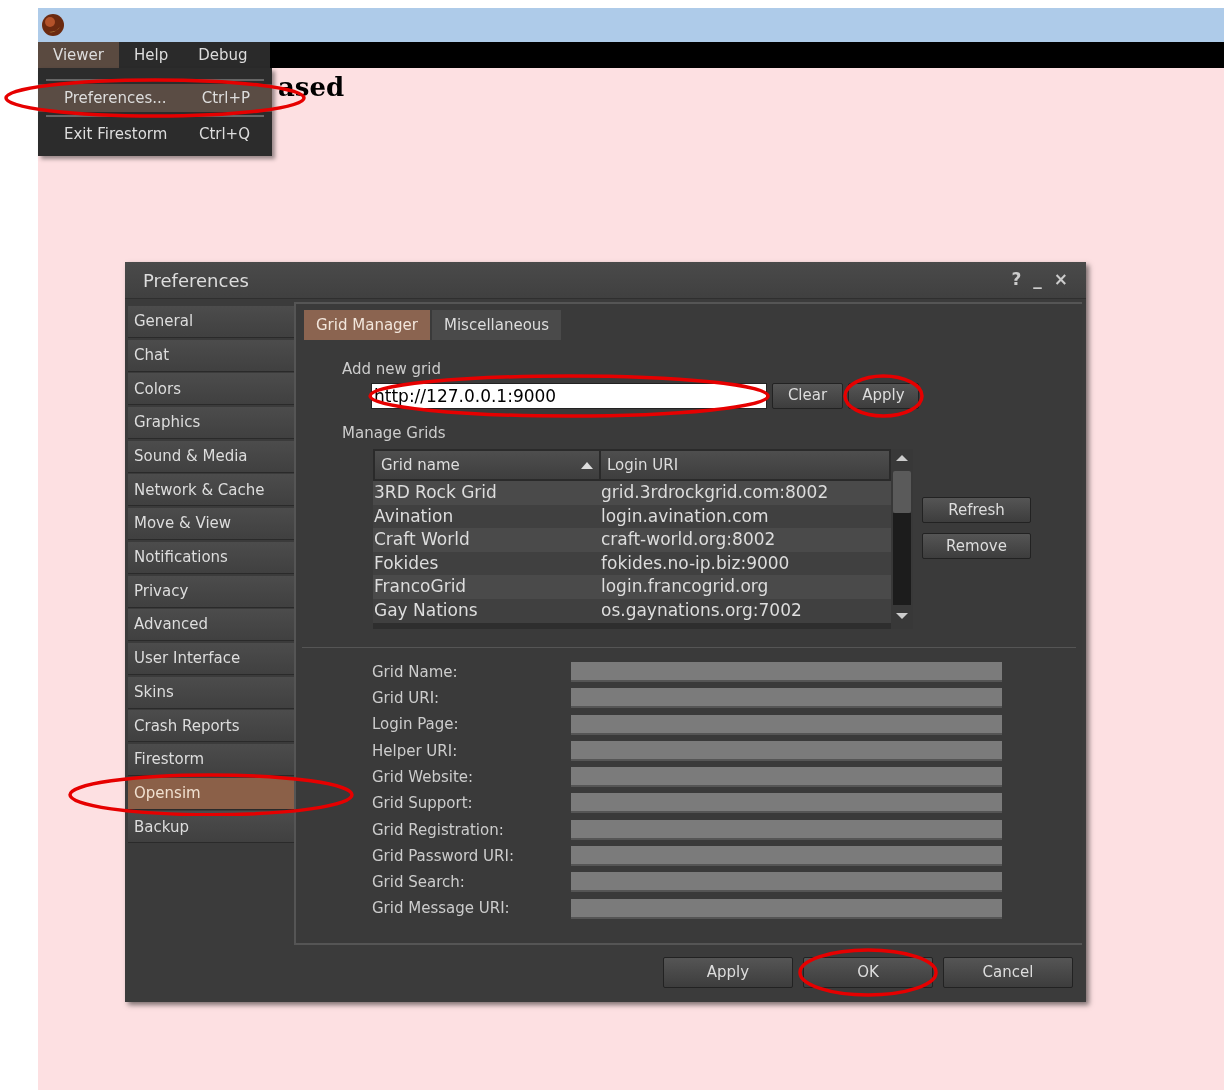 This screenshot has width=1224, height=1090. Describe the element at coordinates (211, 692) in the screenshot. I see `sidebar-item: Skins` at that location.